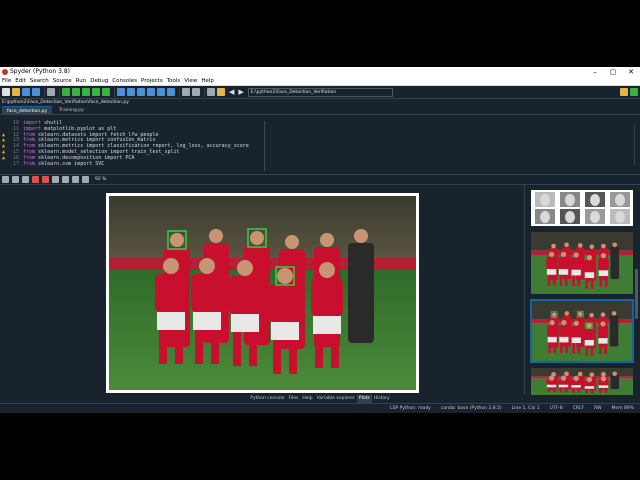 This screenshot has height=480, width=640. Describe the element at coordinates (207, 81) in the screenshot. I see `menu-help: Help` at that location.